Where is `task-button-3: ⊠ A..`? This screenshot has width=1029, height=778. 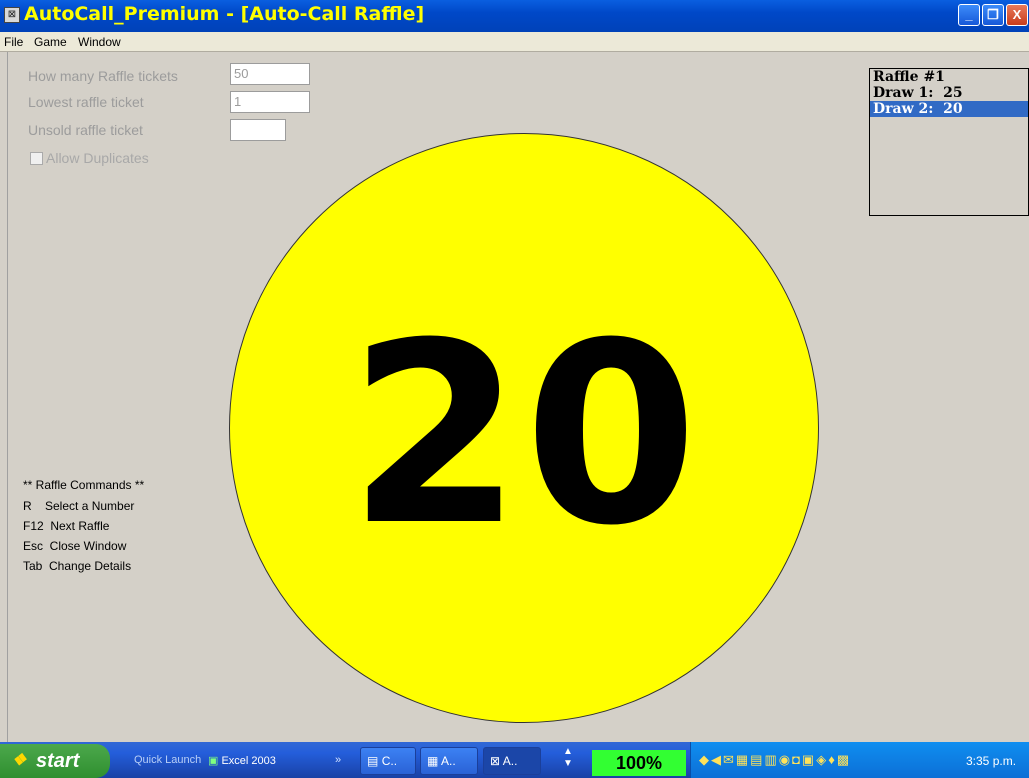 task-button-3: ⊠ A.. is located at coordinates (512, 761).